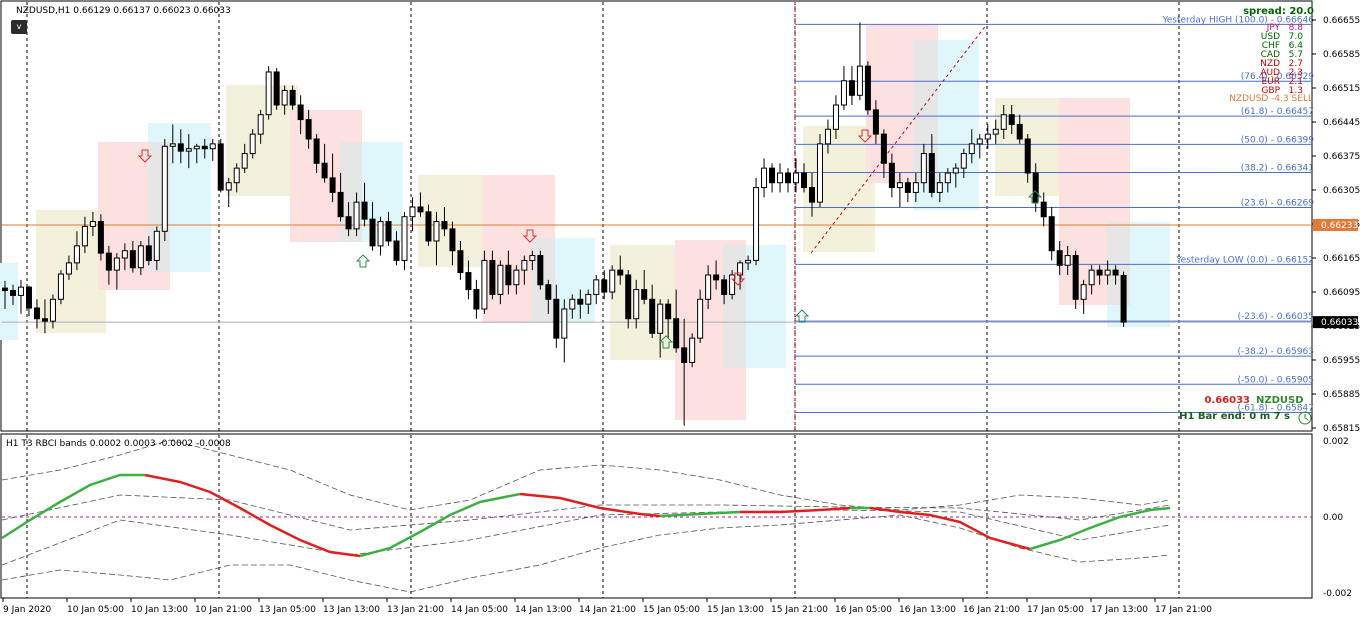  What do you see at coordinates (1276, 352) in the screenshot?
I see `fib-label: (-38.2) - 0.65963` at bounding box center [1276, 352].